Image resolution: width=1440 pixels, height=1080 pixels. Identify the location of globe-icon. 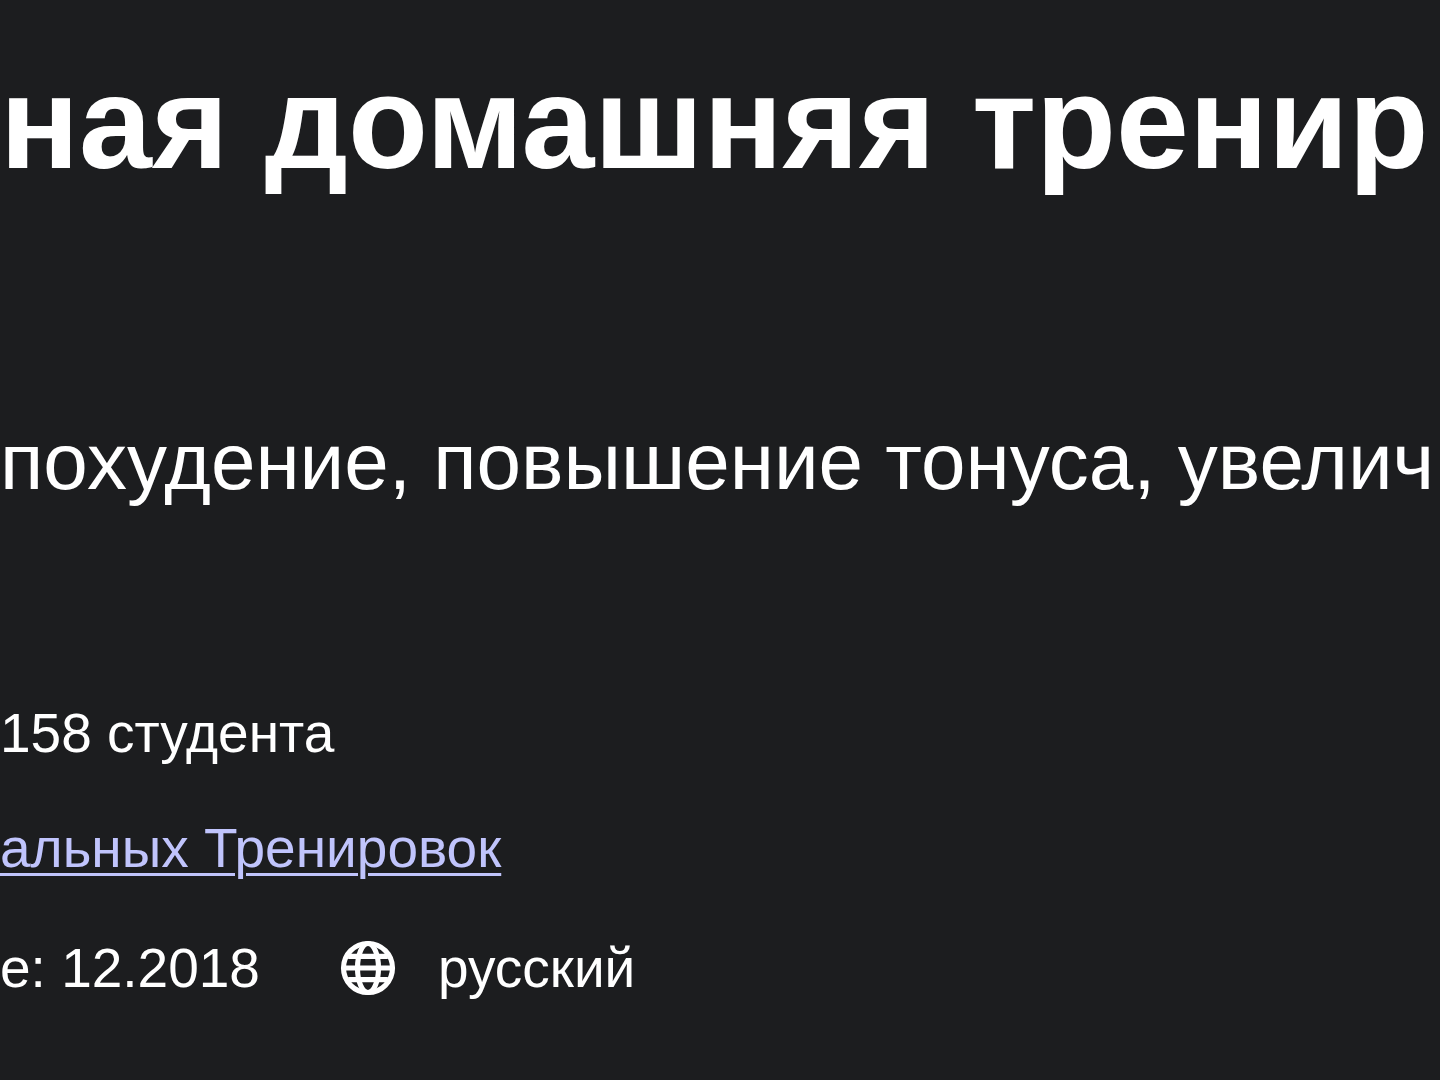
(367, 968).